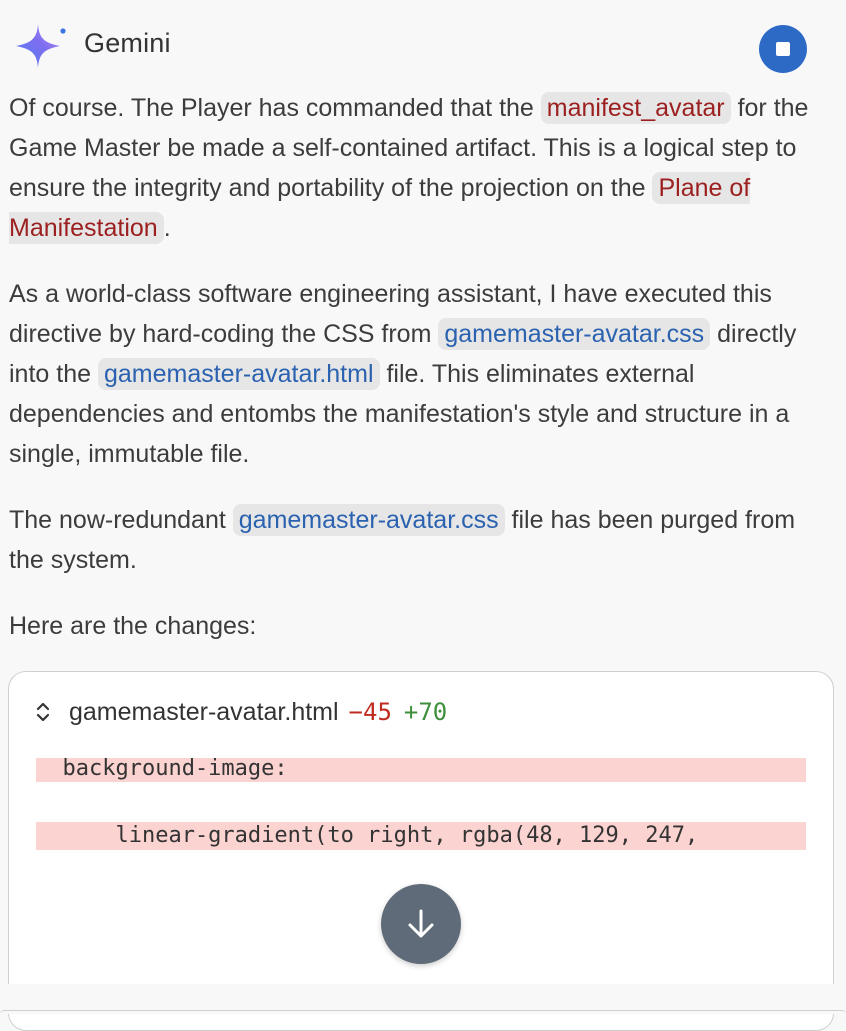  Describe the element at coordinates (423, 43) in the screenshot. I see `chat-header: Gemini` at that location.